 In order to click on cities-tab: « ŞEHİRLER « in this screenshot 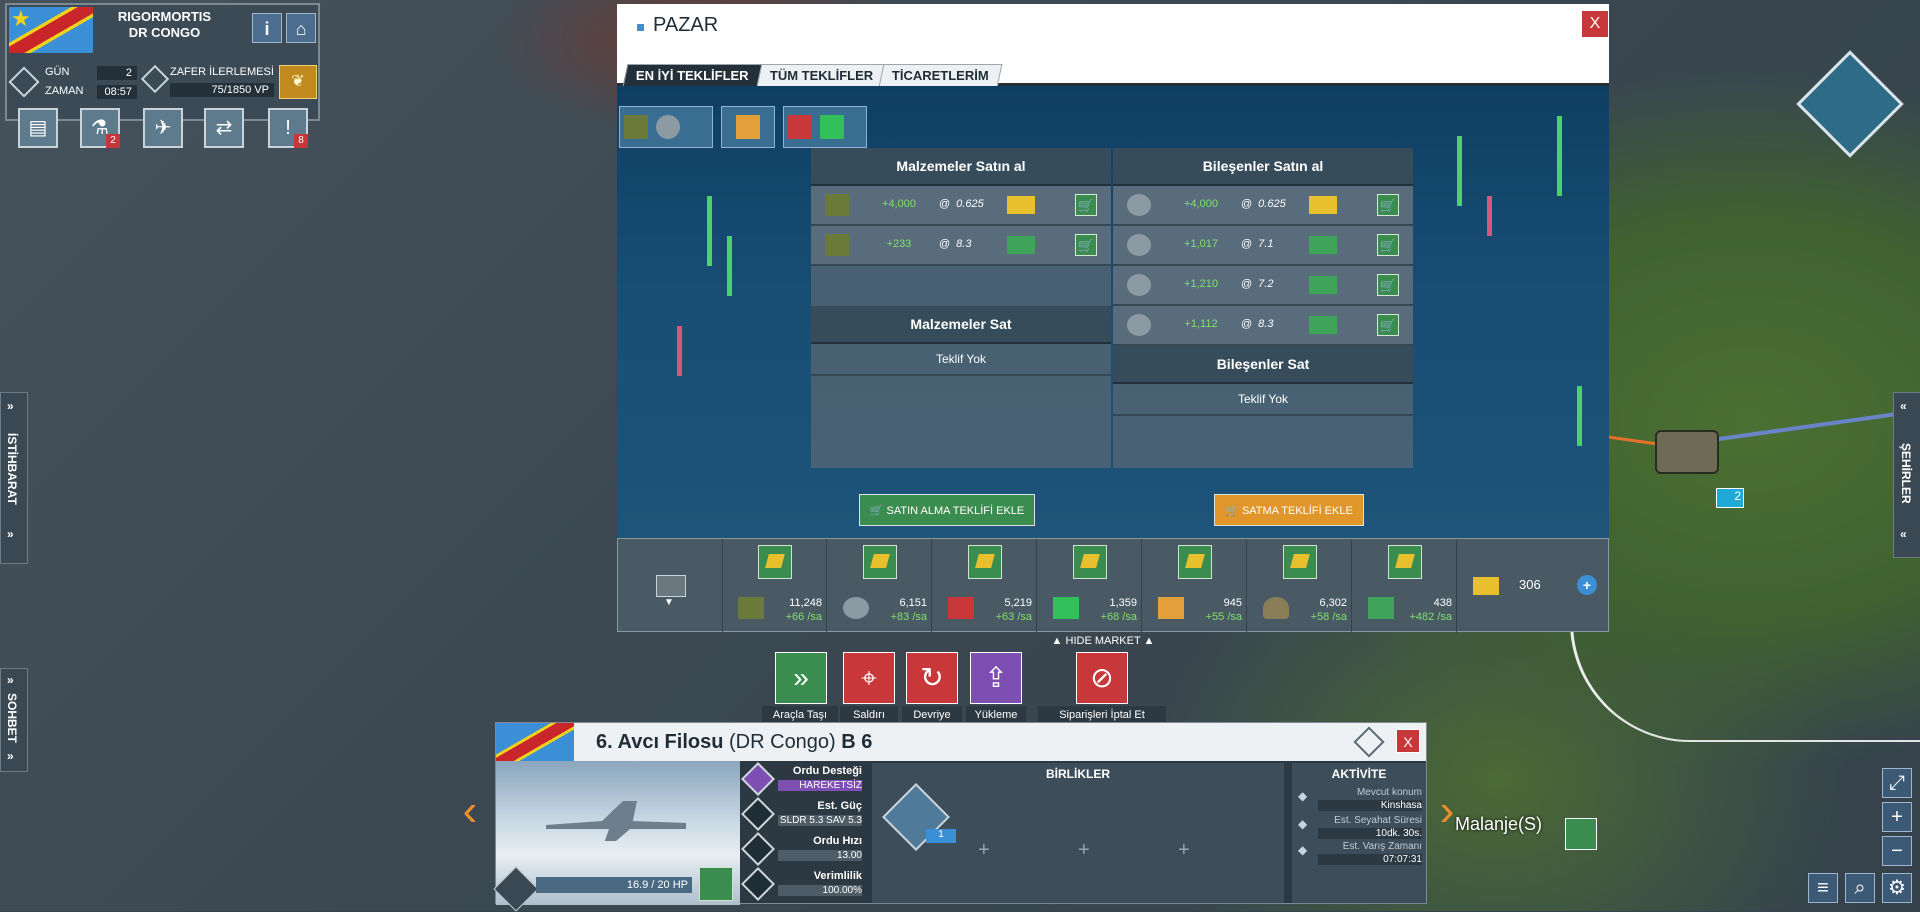, I will do `click(1906, 475)`.